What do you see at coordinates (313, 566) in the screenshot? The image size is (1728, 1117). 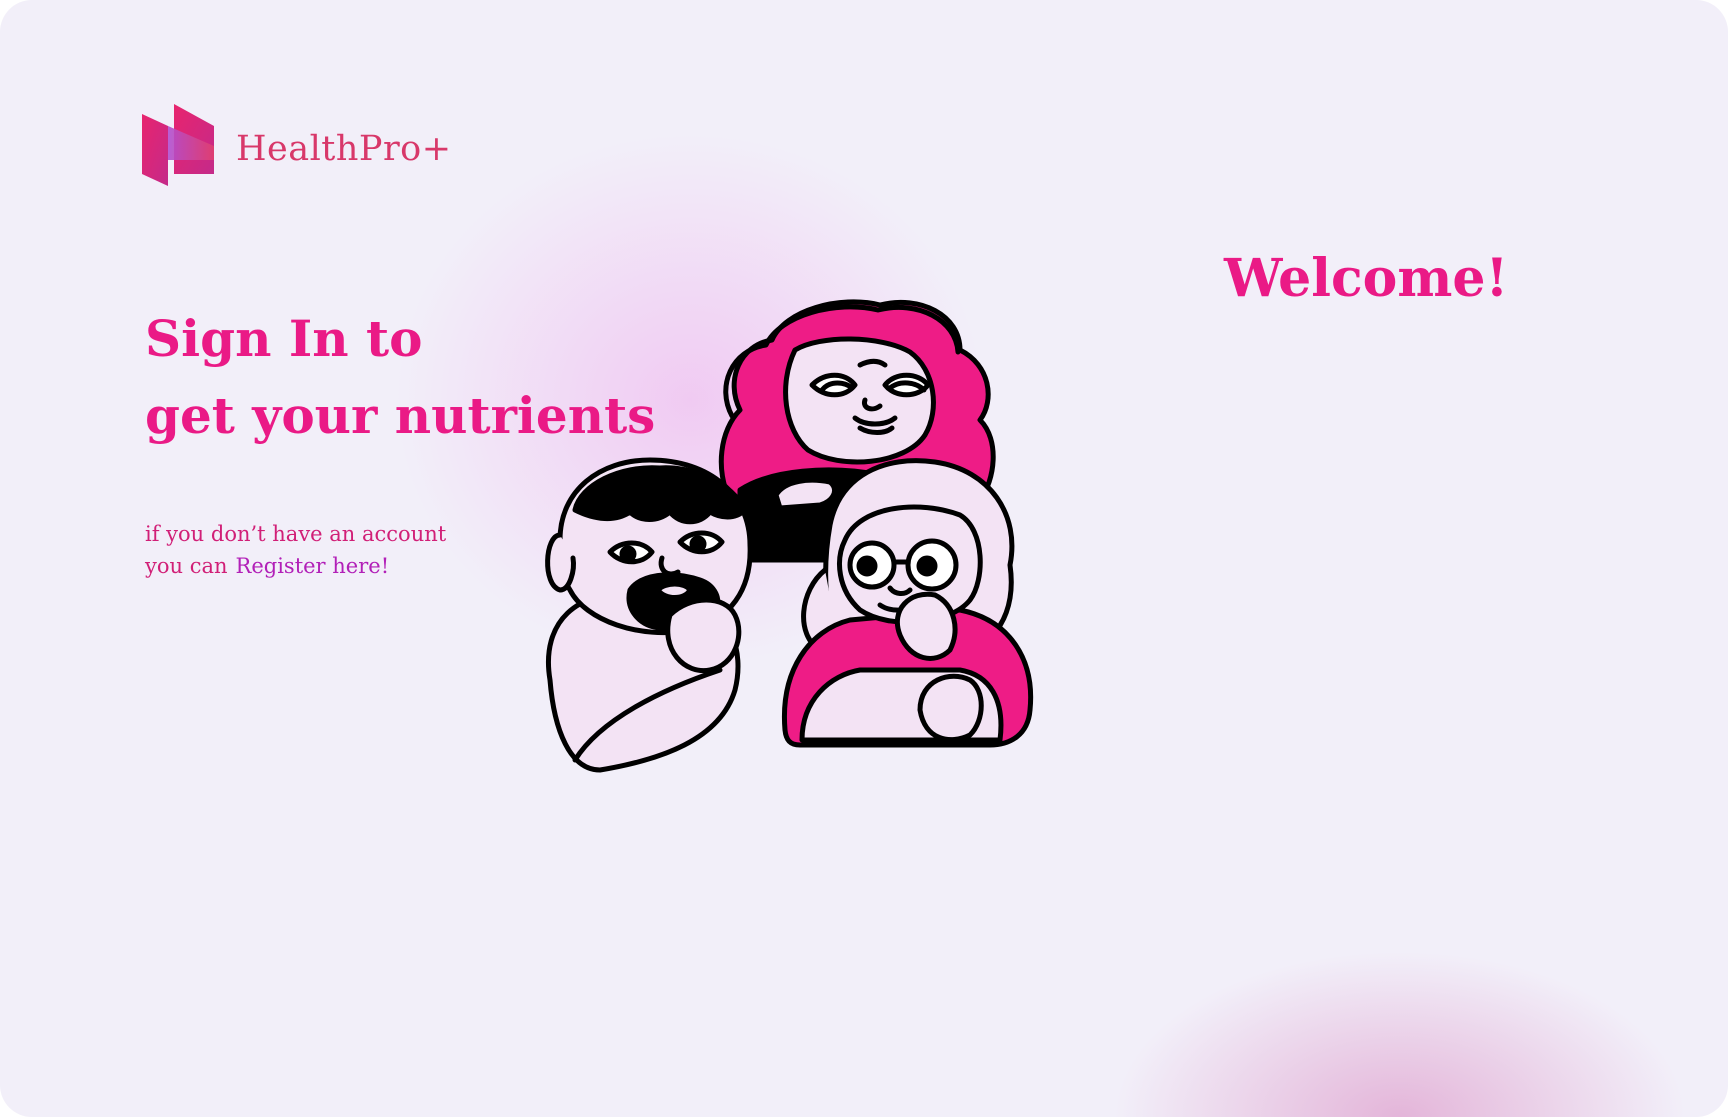 I see `register-link: Register here!` at bounding box center [313, 566].